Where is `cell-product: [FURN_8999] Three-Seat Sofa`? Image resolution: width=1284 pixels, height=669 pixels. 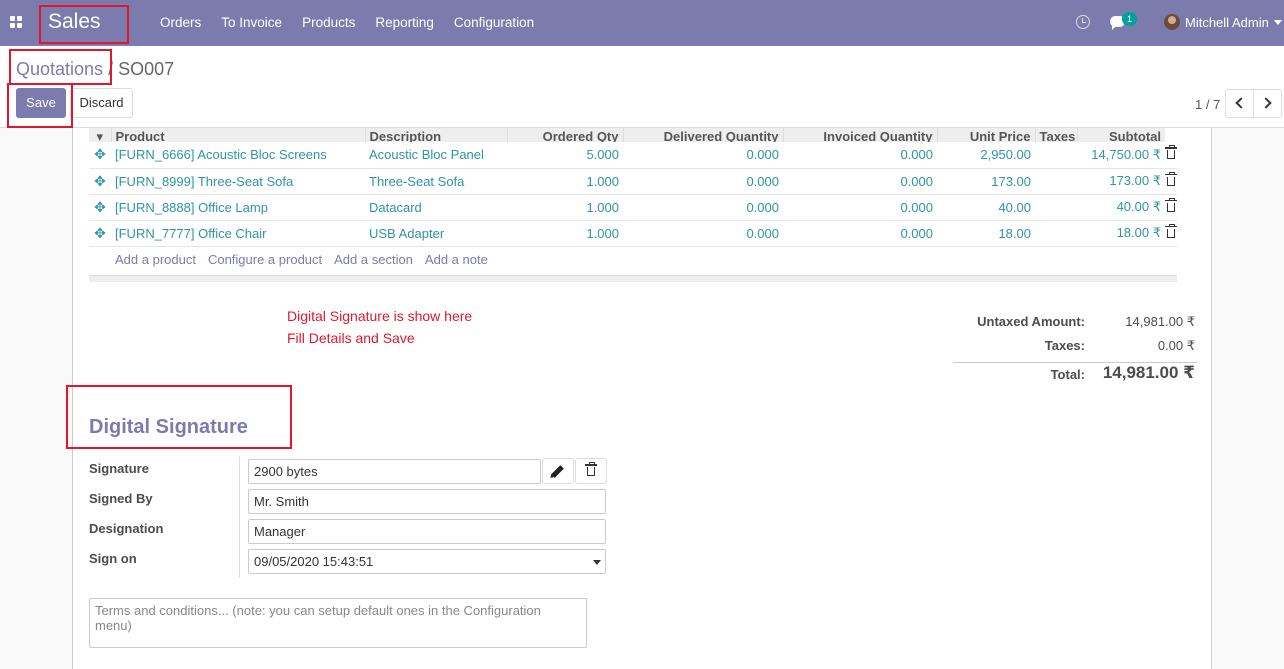
cell-product: [FURN_8999] Three-Seat Sofa is located at coordinates (238, 181).